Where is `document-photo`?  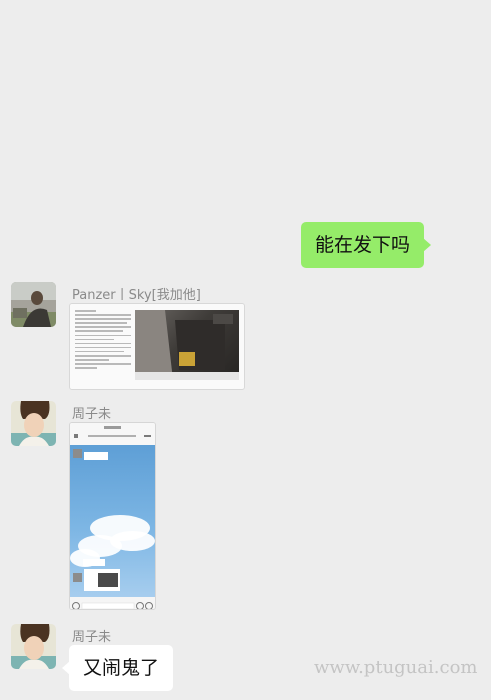
document-photo is located at coordinates (187, 345).